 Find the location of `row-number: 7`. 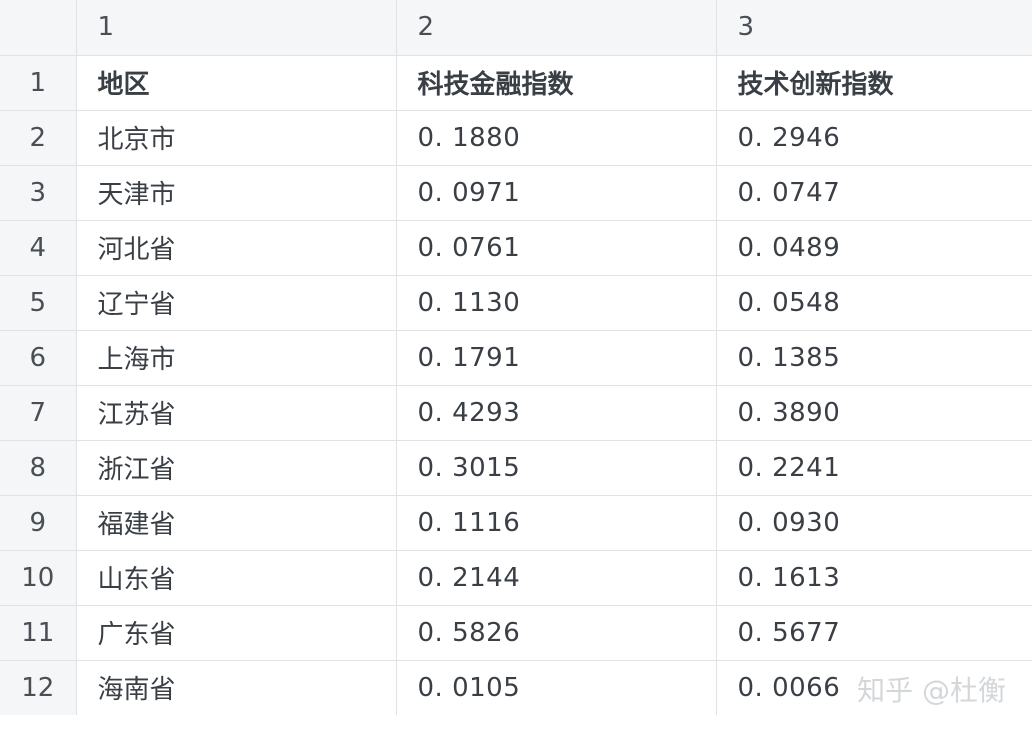

row-number: 7 is located at coordinates (38, 413).